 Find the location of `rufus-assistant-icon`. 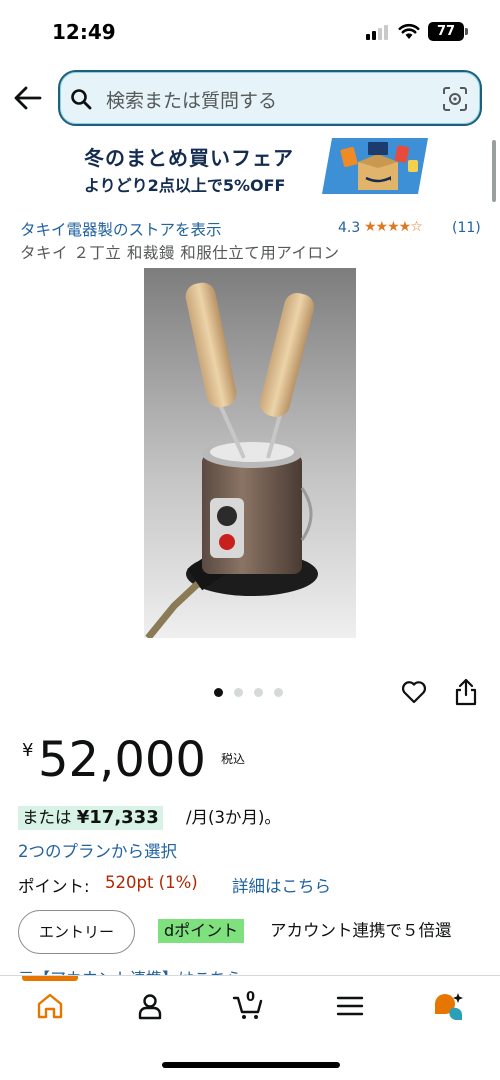

rufus-assistant-icon is located at coordinates (448, 1006).